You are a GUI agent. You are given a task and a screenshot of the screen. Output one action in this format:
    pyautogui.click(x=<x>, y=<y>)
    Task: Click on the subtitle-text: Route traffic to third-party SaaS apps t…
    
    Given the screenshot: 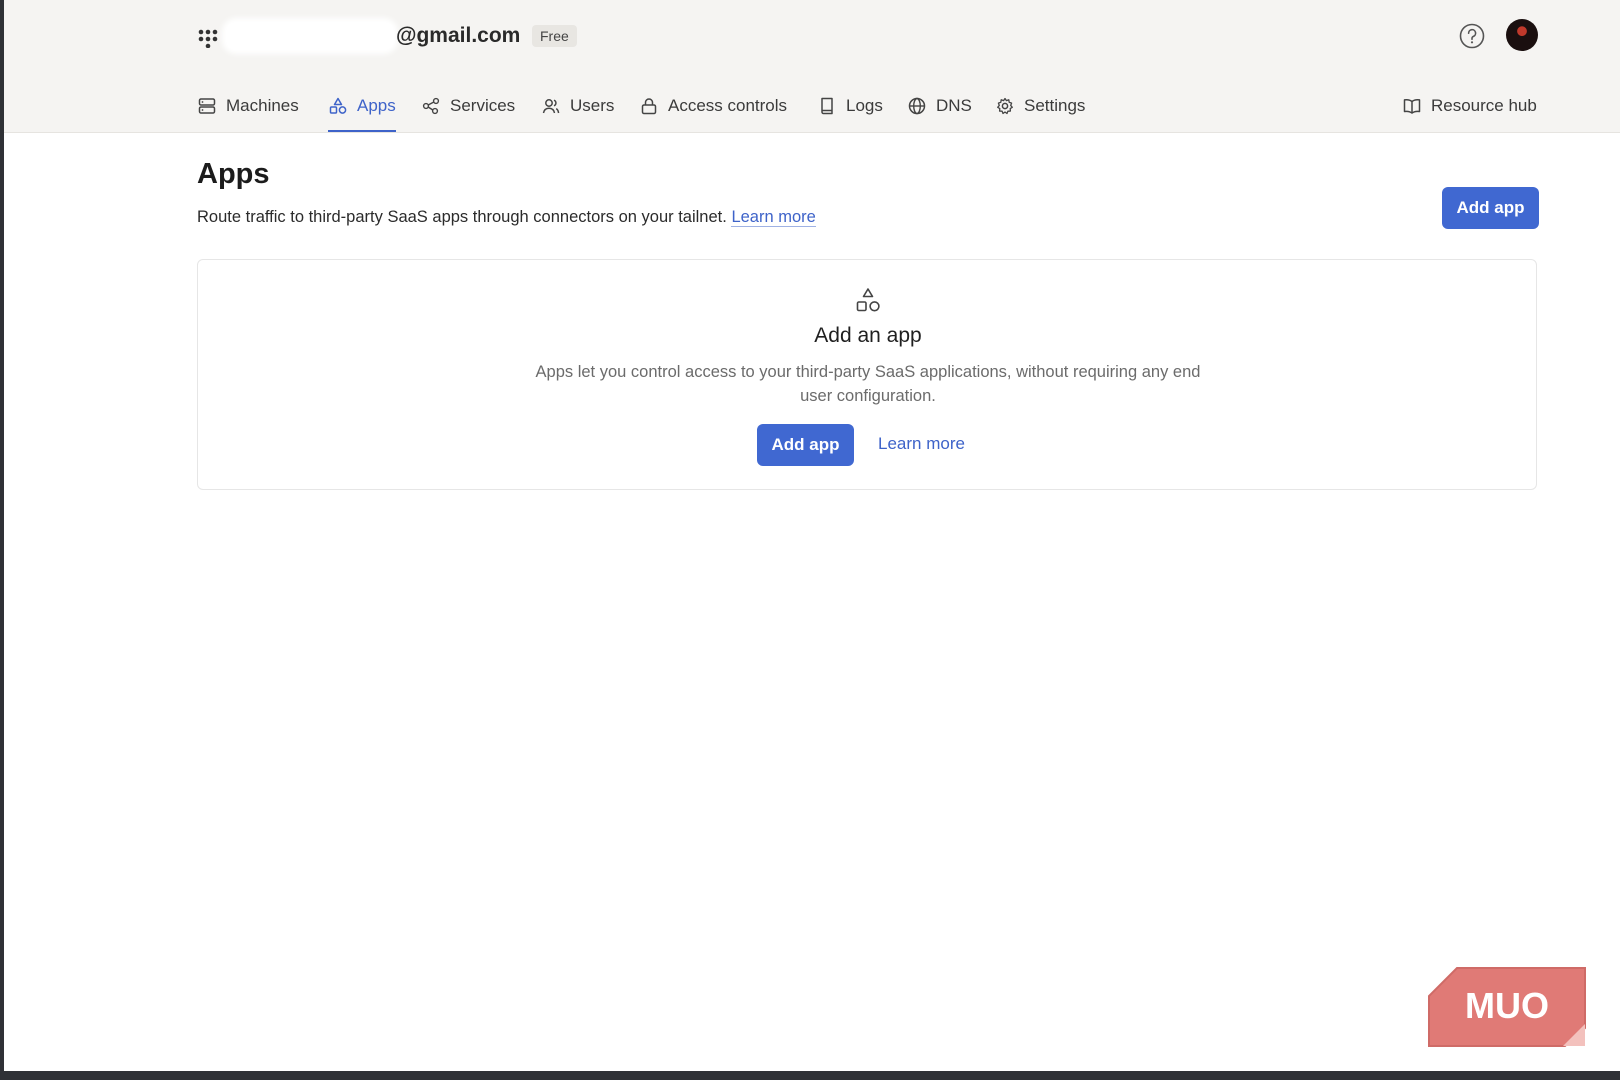 What is the action you would take?
    pyautogui.click(x=462, y=217)
    